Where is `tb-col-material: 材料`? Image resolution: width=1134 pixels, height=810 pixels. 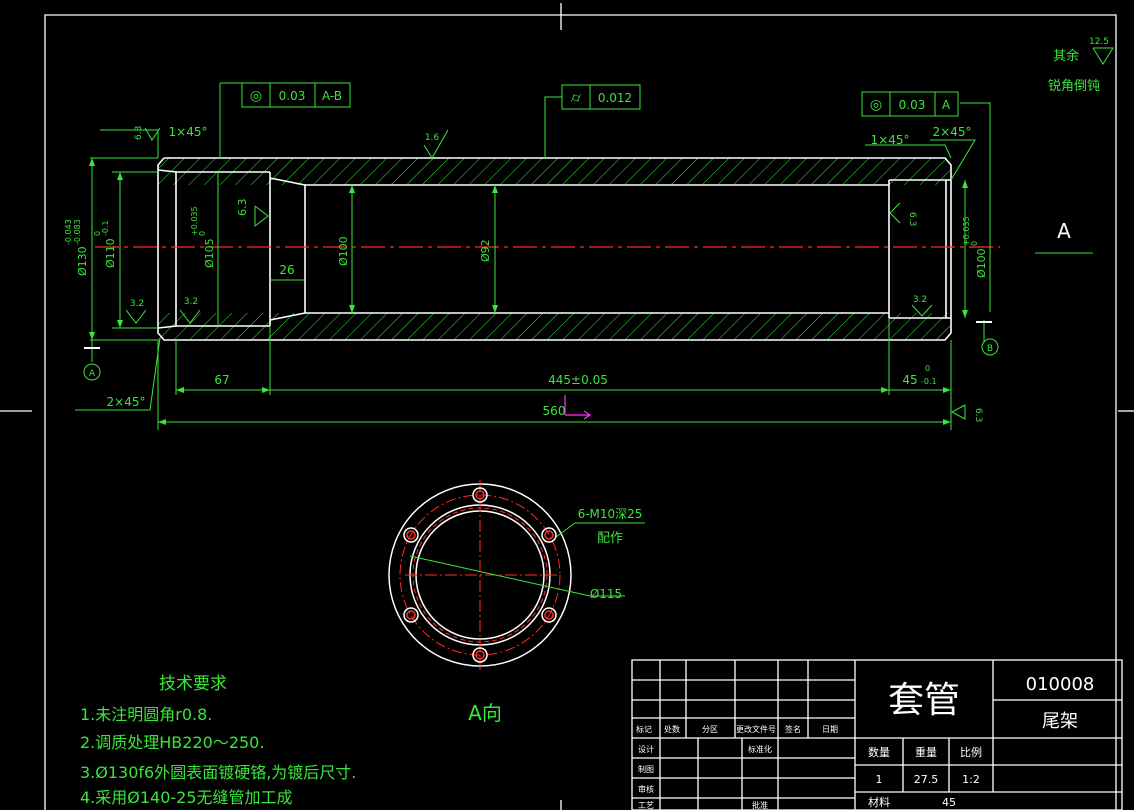
tb-col-material: 材料 is located at coordinates (879, 802).